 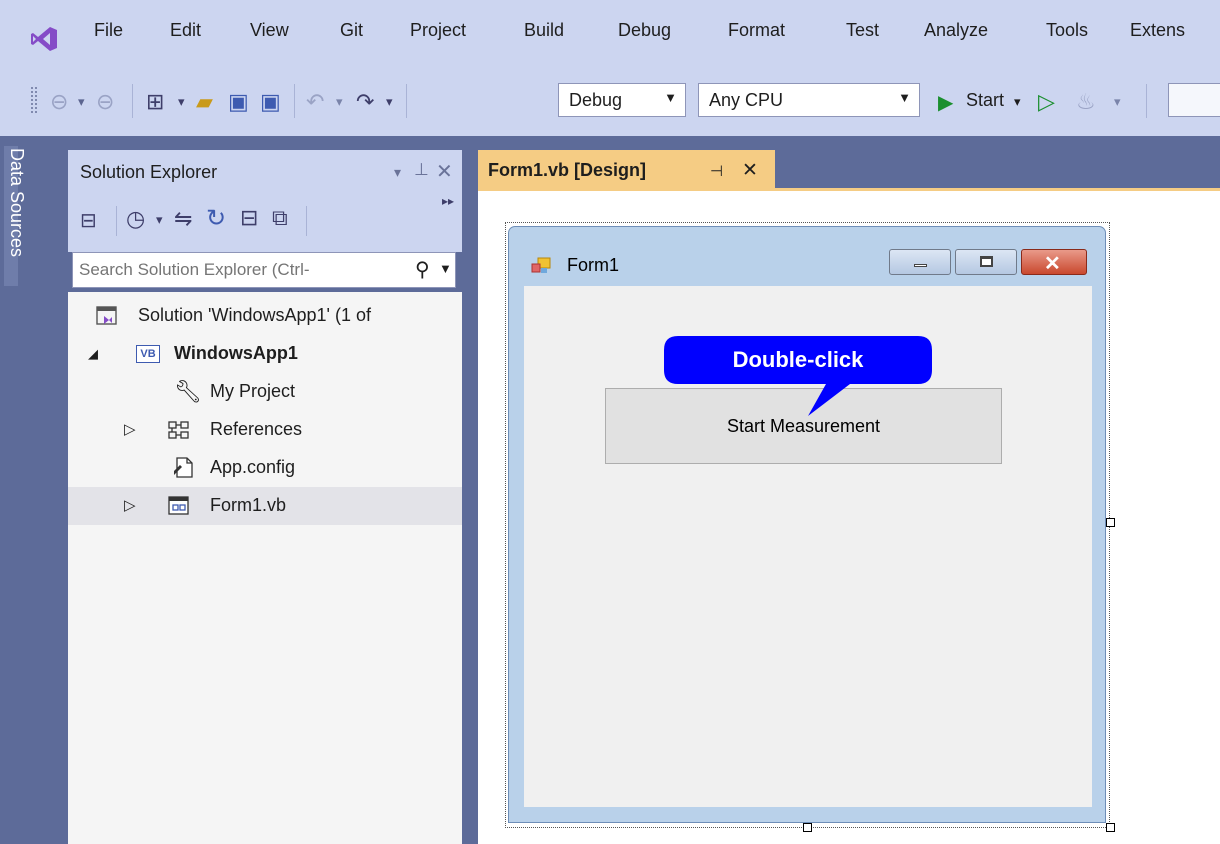 What do you see at coordinates (1157, 30) in the screenshot?
I see `menu-extensions: Extens` at bounding box center [1157, 30].